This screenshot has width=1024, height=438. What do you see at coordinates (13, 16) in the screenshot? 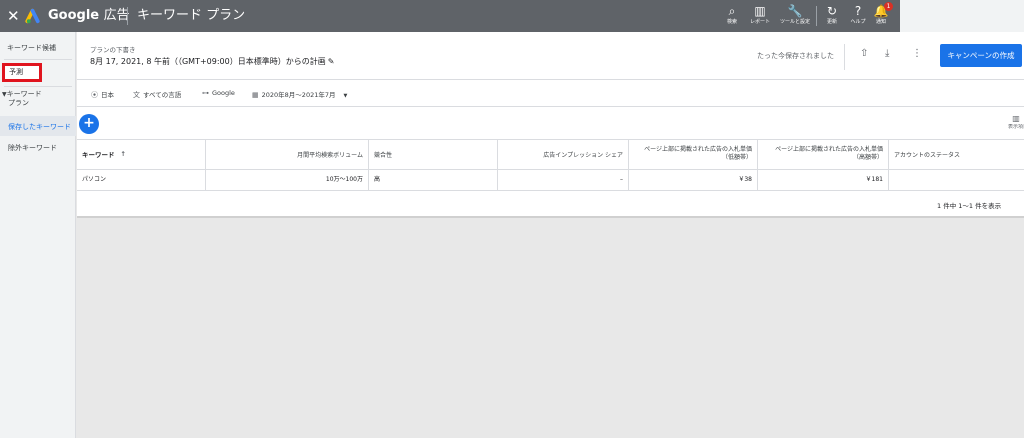
I see `close-icon: ✕` at bounding box center [13, 16].